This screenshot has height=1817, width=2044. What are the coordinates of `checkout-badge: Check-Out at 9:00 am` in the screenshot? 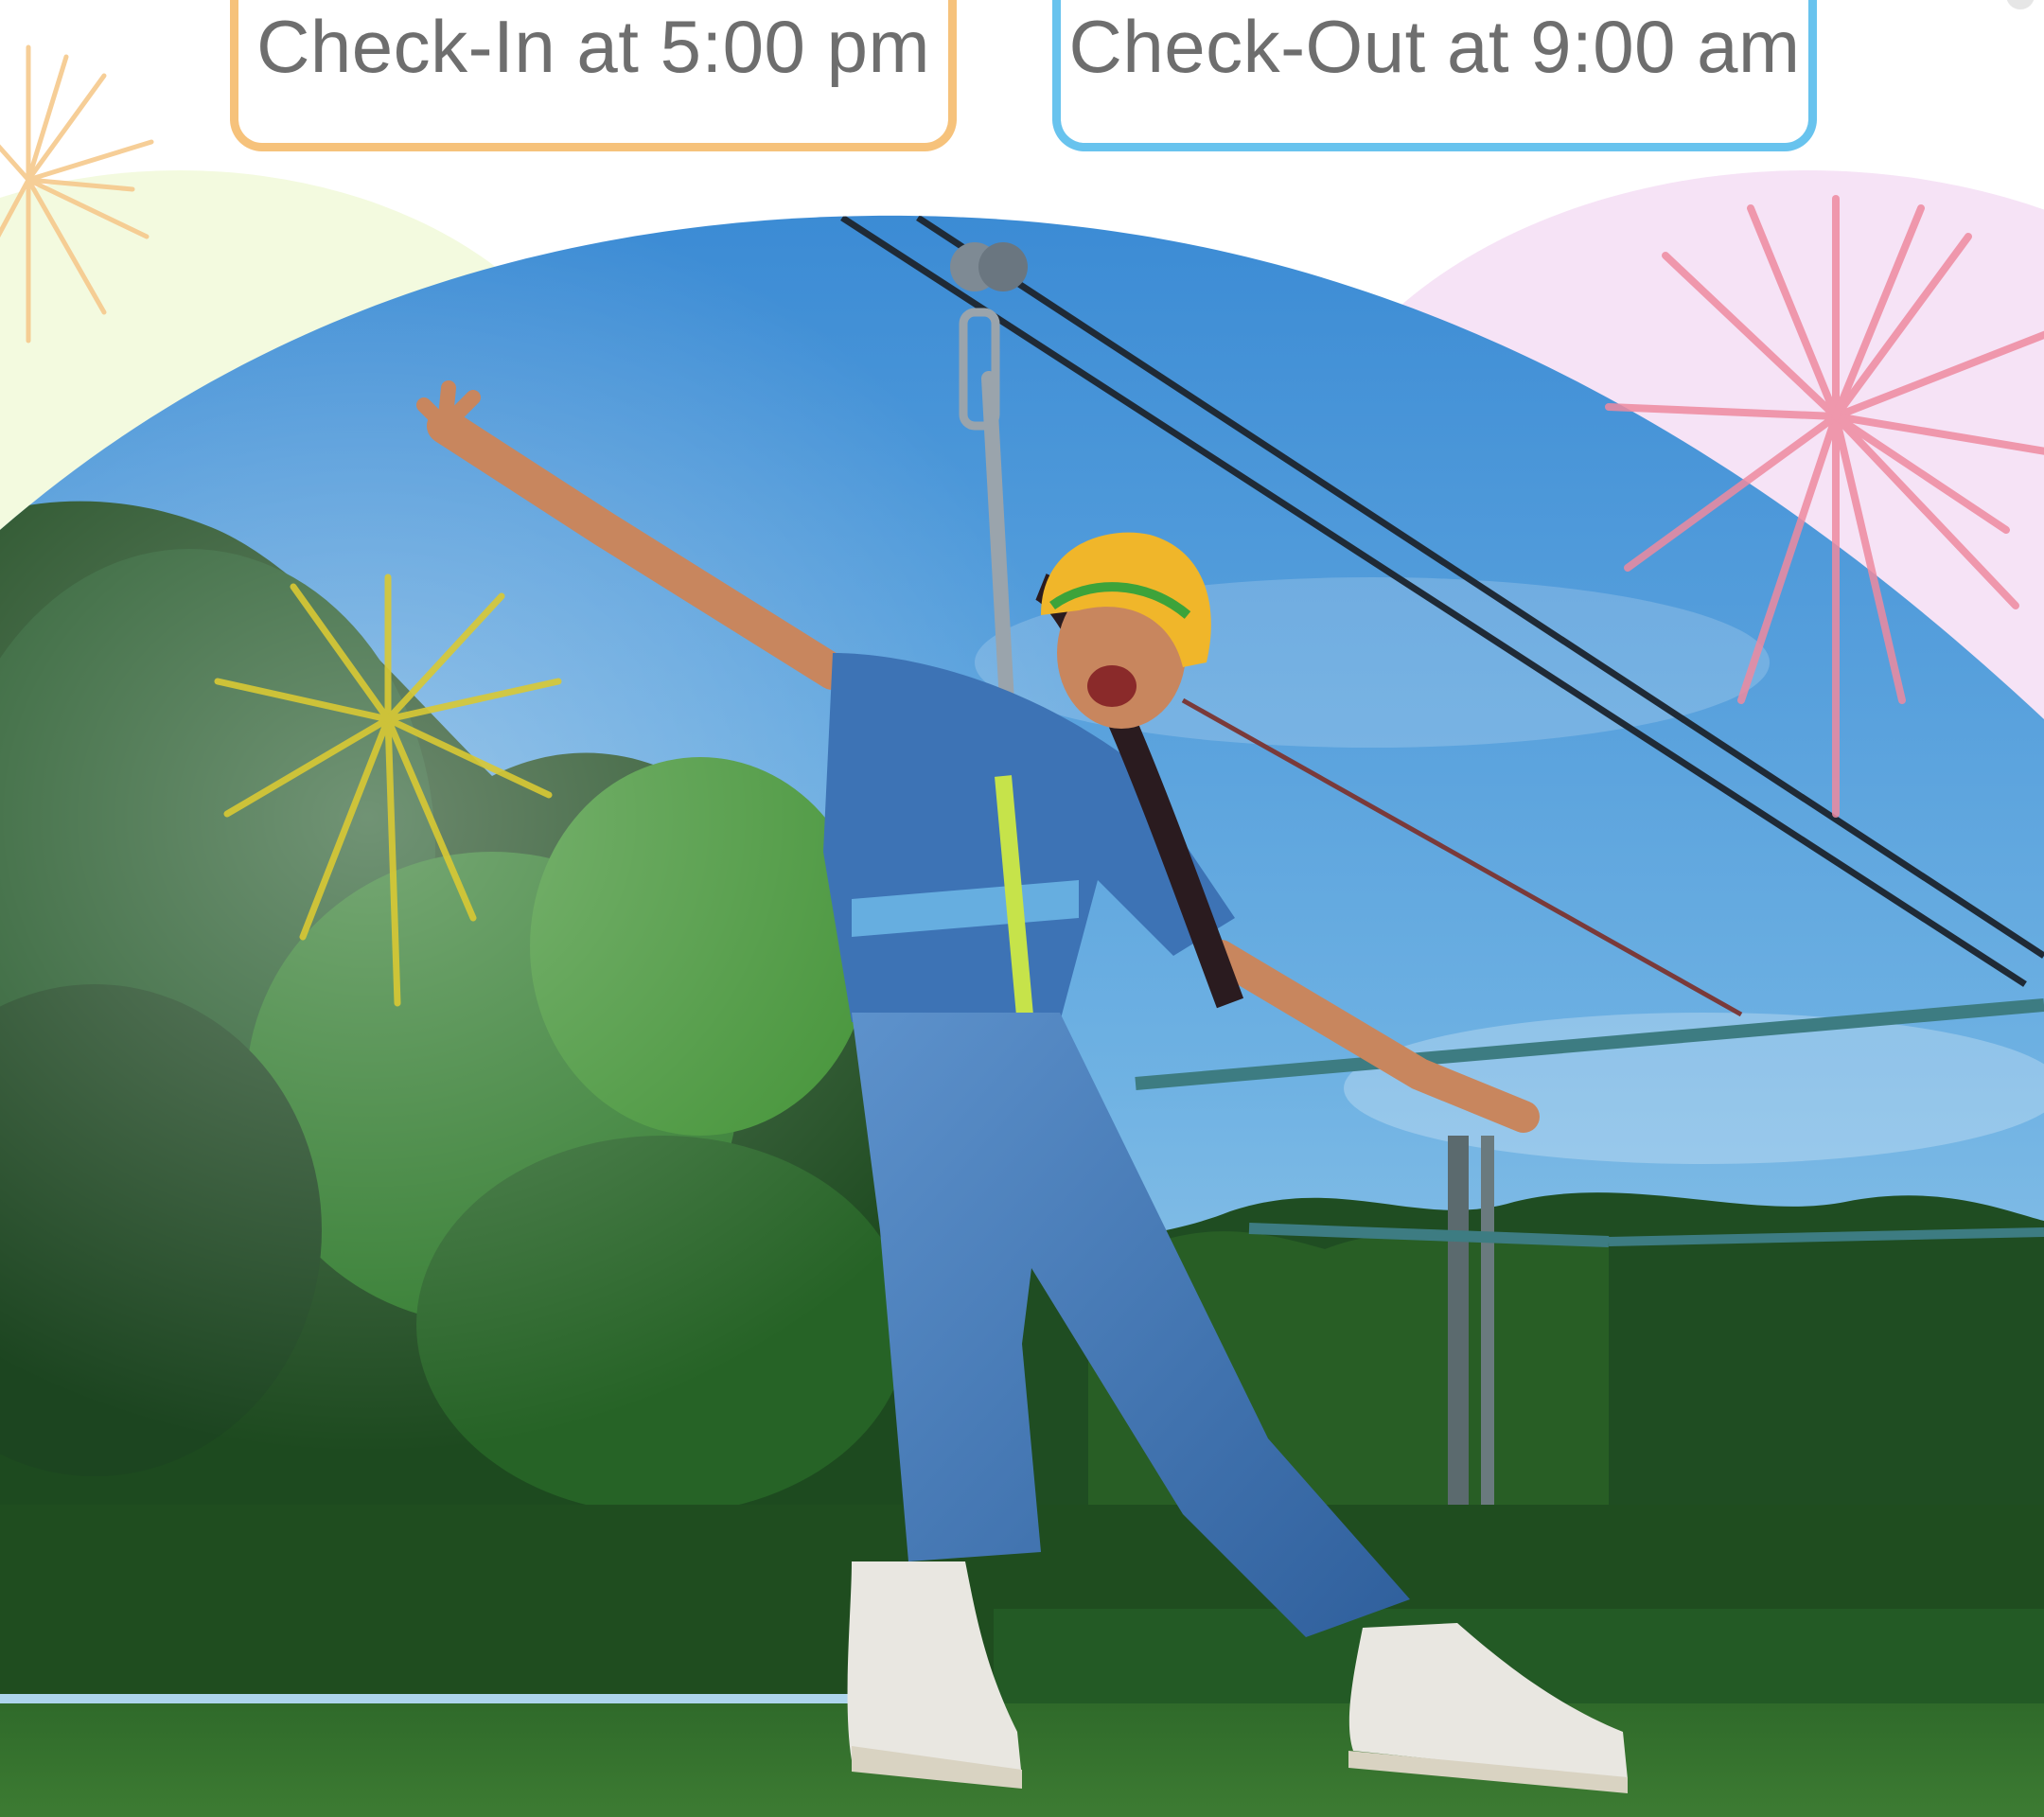 It's located at (1434, 75).